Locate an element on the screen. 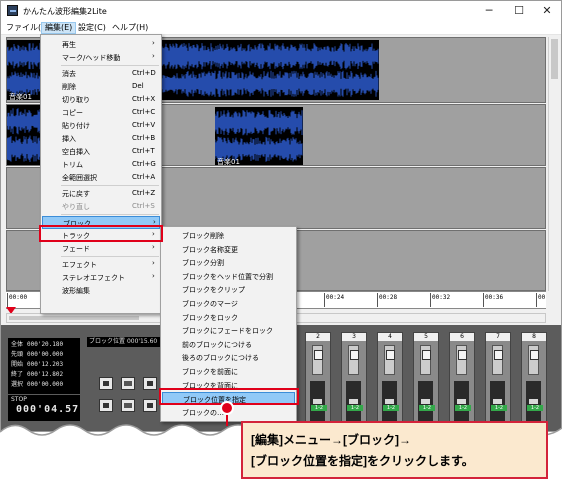 The width and height of the screenshot is (562, 492). block-menu-item: 後ろのブロックにつける is located at coordinates (228, 357).